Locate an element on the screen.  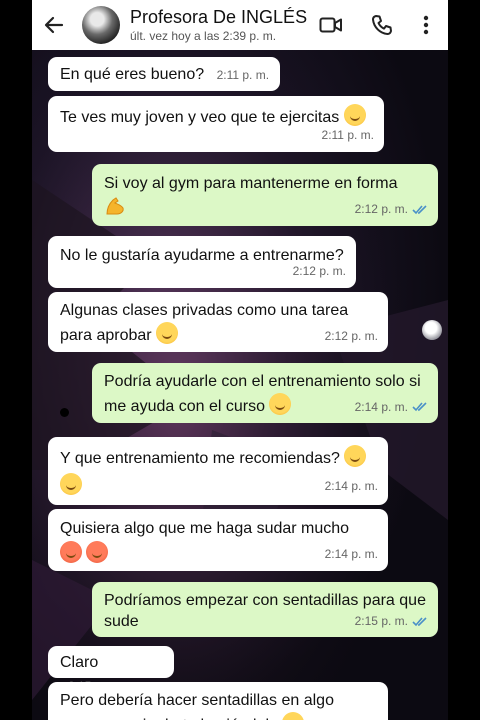
more-options-button is located at coordinates (426, 25).